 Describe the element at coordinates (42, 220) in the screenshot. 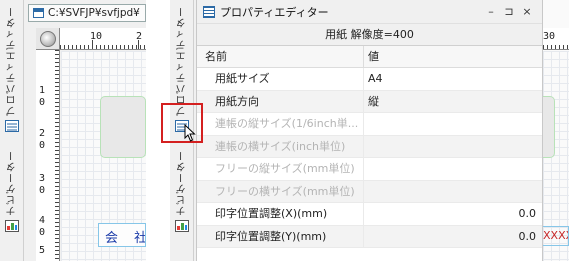

I see `ruler-label: 4` at that location.